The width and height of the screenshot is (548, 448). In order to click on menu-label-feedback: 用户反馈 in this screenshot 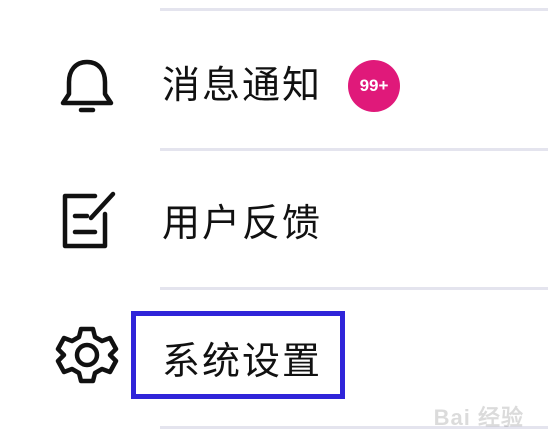, I will do `click(242, 223)`.